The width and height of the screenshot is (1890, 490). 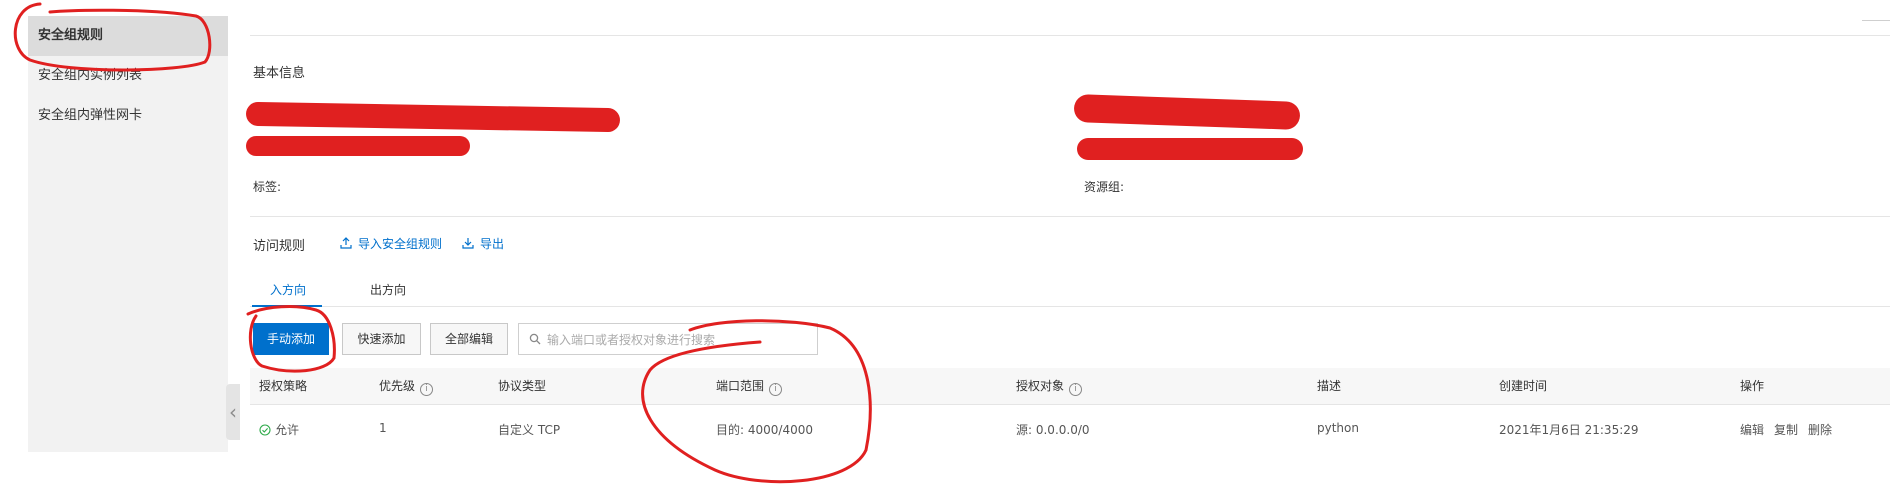 What do you see at coordinates (522, 386) in the screenshot?
I see `column-header-protocol: 协议类型` at bounding box center [522, 386].